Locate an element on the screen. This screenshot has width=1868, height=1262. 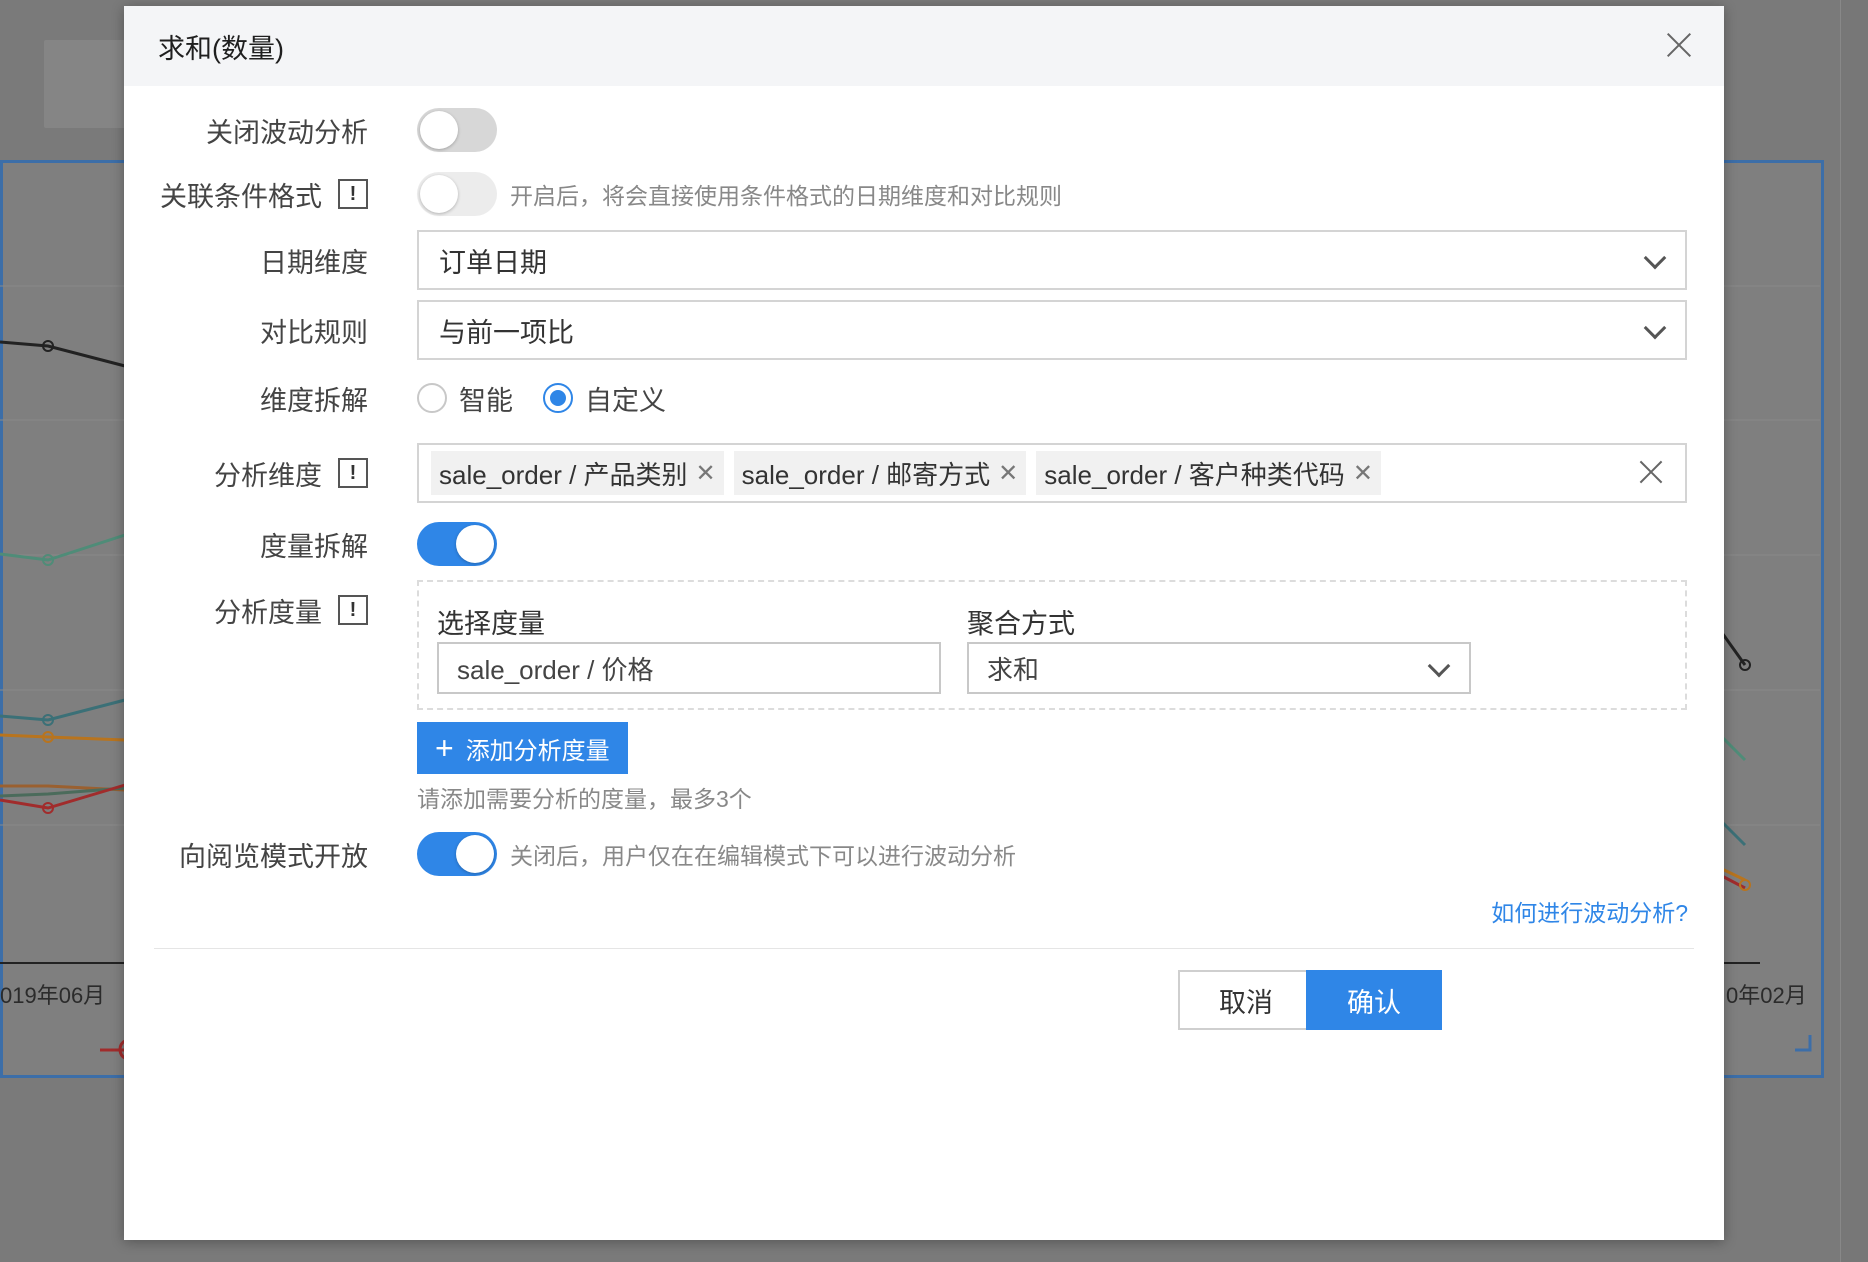
compare-rule-value: 与前一项比 is located at coordinates (506, 332).